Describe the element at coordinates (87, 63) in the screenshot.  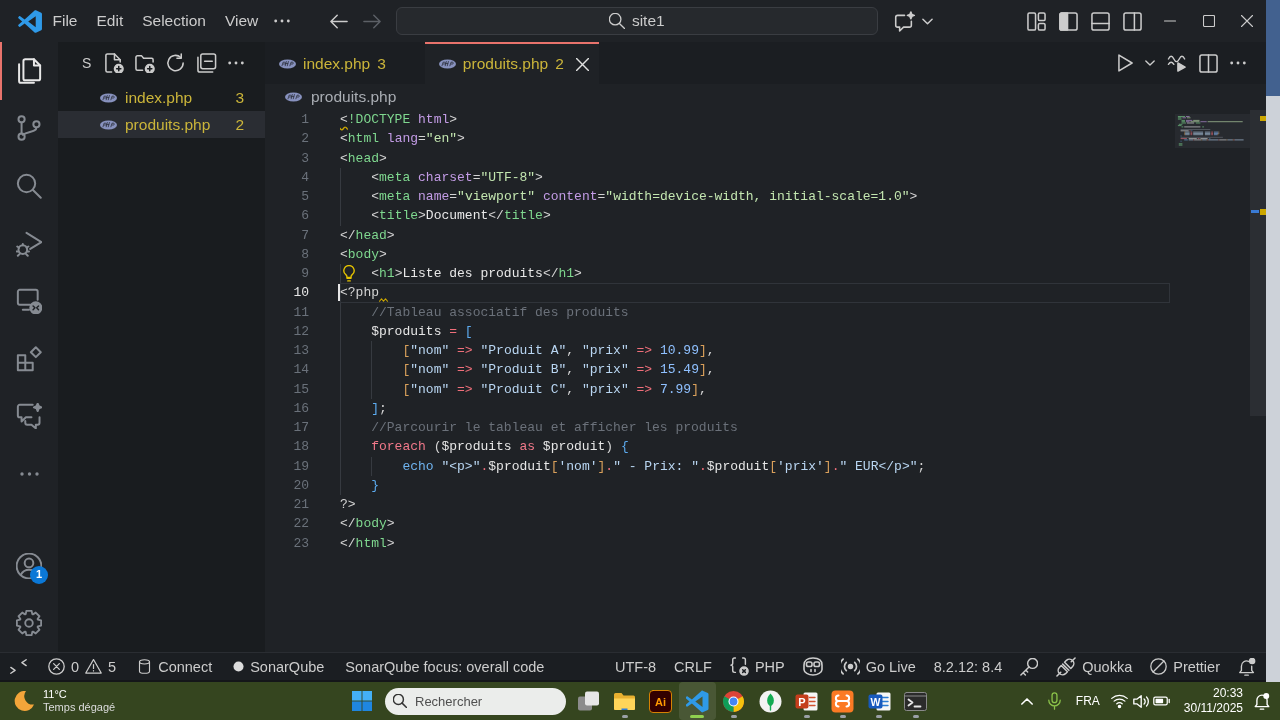
I see `sidebar-title: S` at that location.